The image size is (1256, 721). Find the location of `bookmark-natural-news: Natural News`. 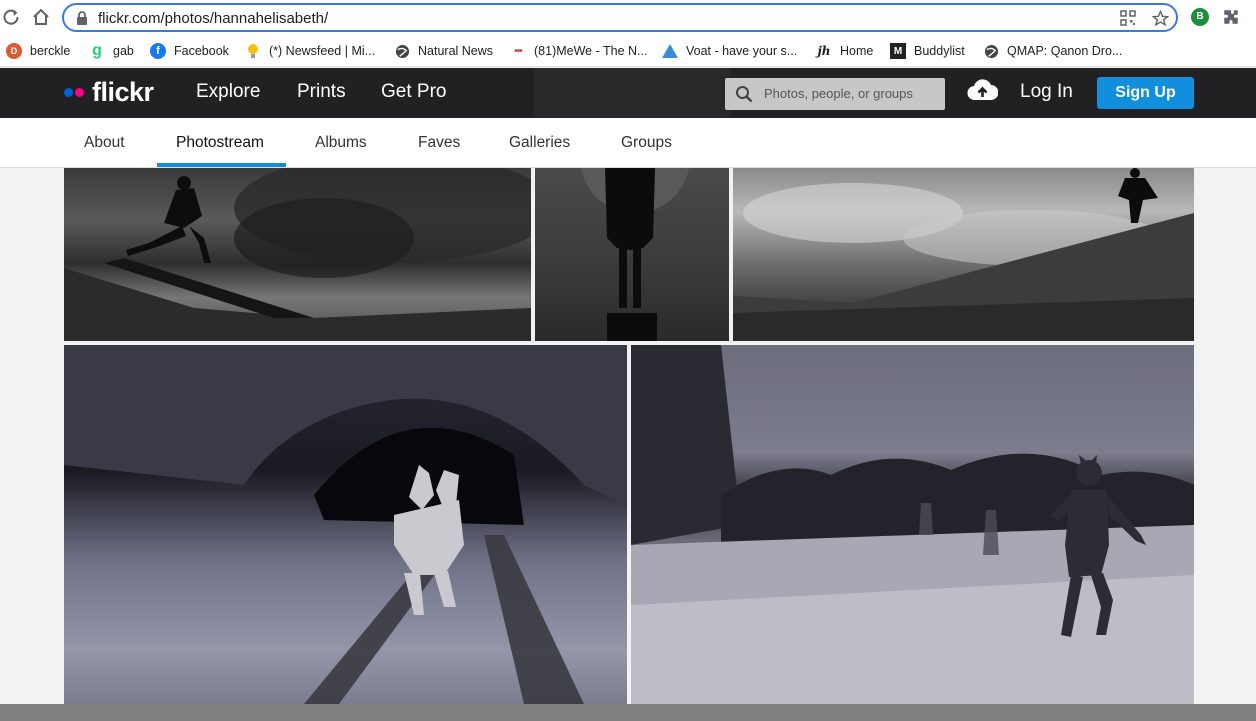

bookmark-natural-news: Natural News is located at coordinates (443, 51).